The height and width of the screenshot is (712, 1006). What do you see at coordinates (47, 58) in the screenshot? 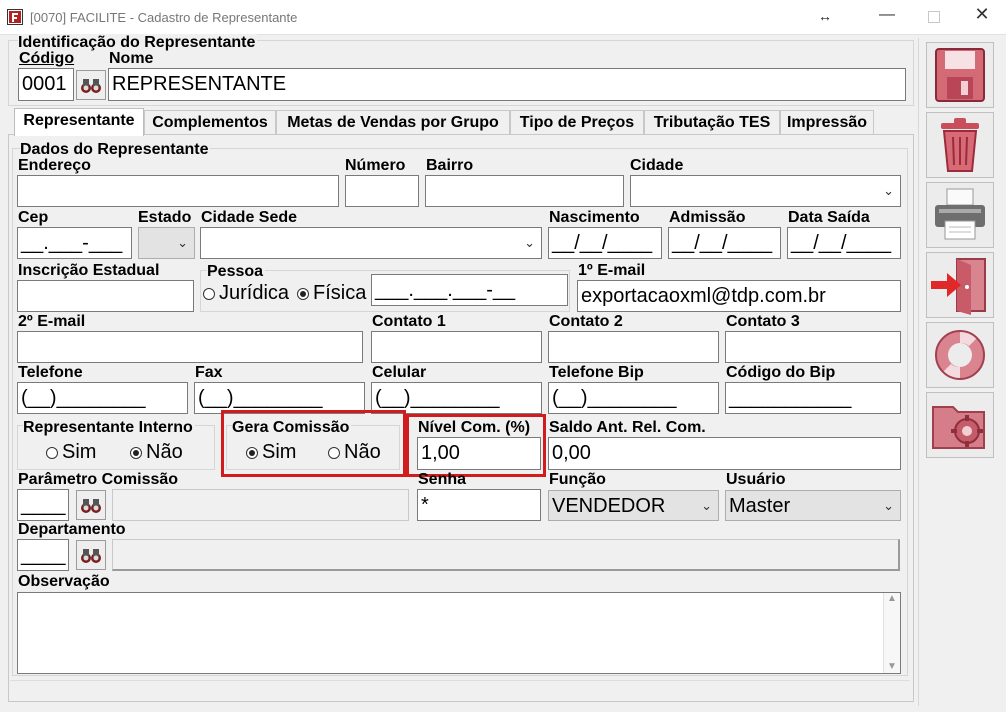
I see `codigo-label: Código` at bounding box center [47, 58].